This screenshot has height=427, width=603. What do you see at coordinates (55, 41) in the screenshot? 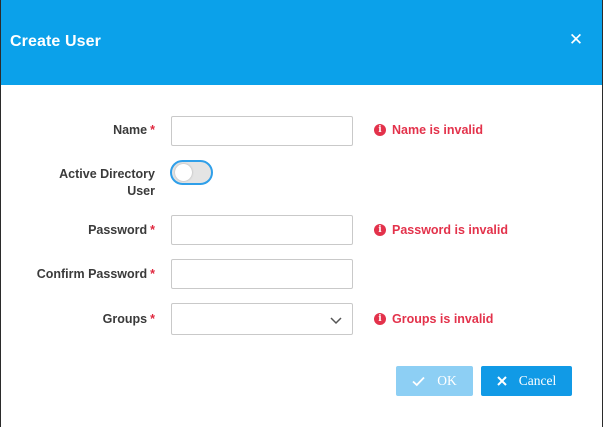
I see `dialog-title: Create User` at bounding box center [55, 41].